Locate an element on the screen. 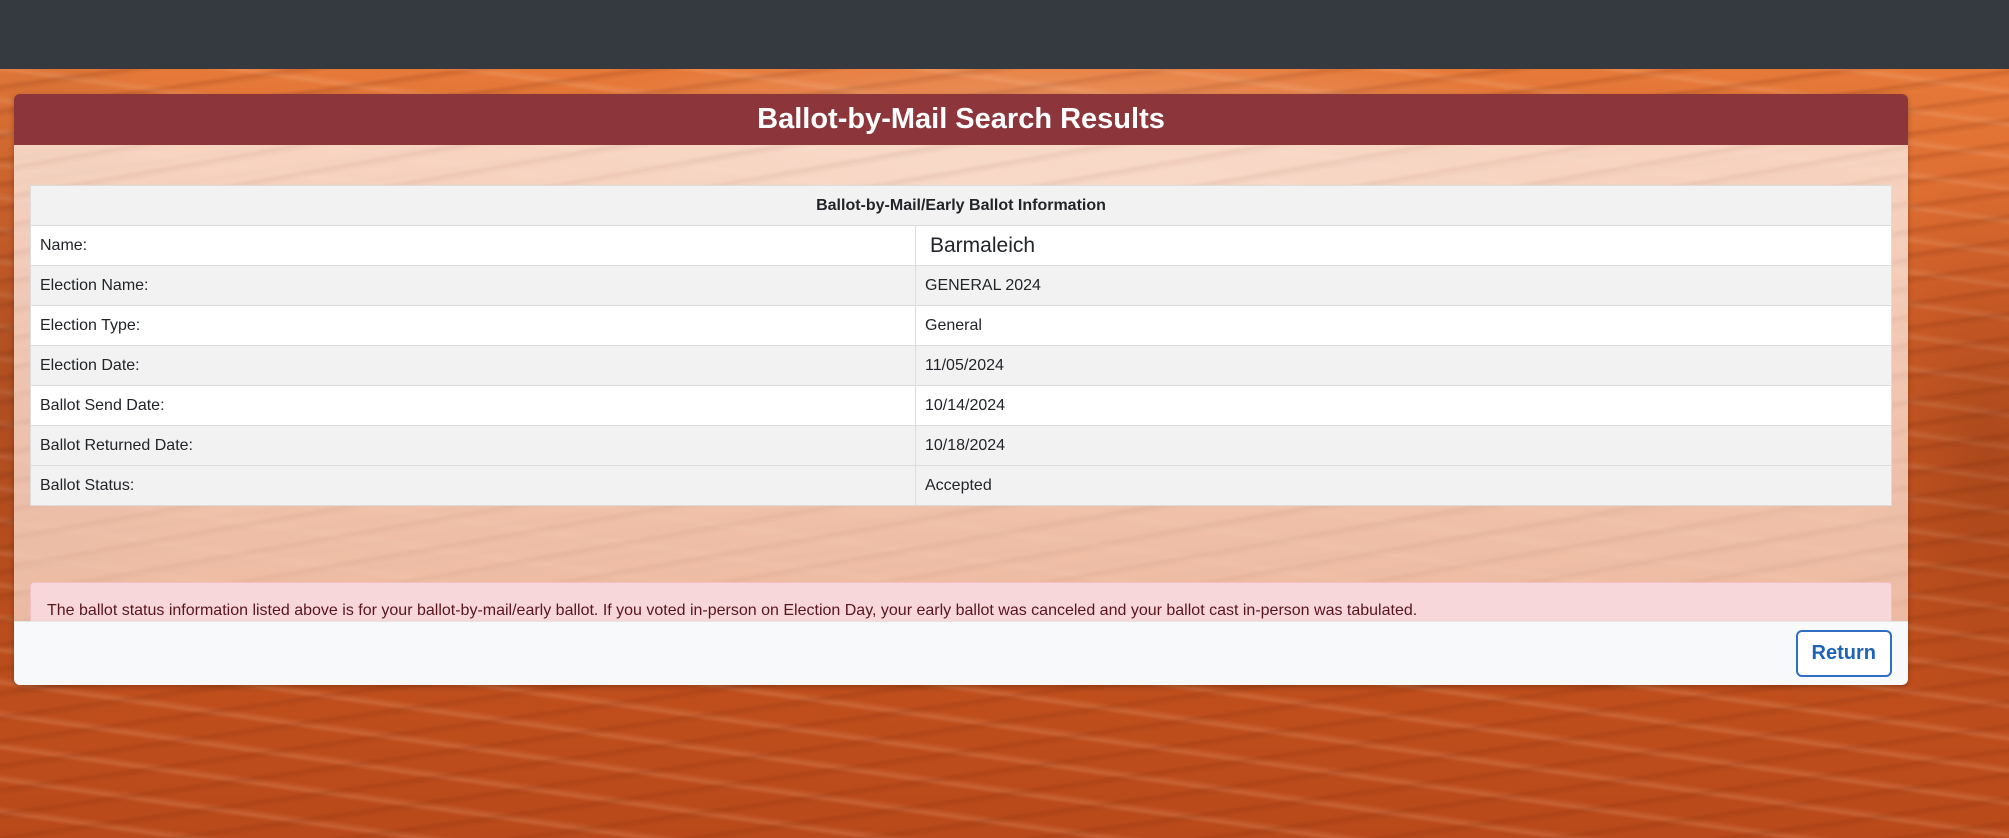  election-name-label: Election Name: is located at coordinates (473, 285).